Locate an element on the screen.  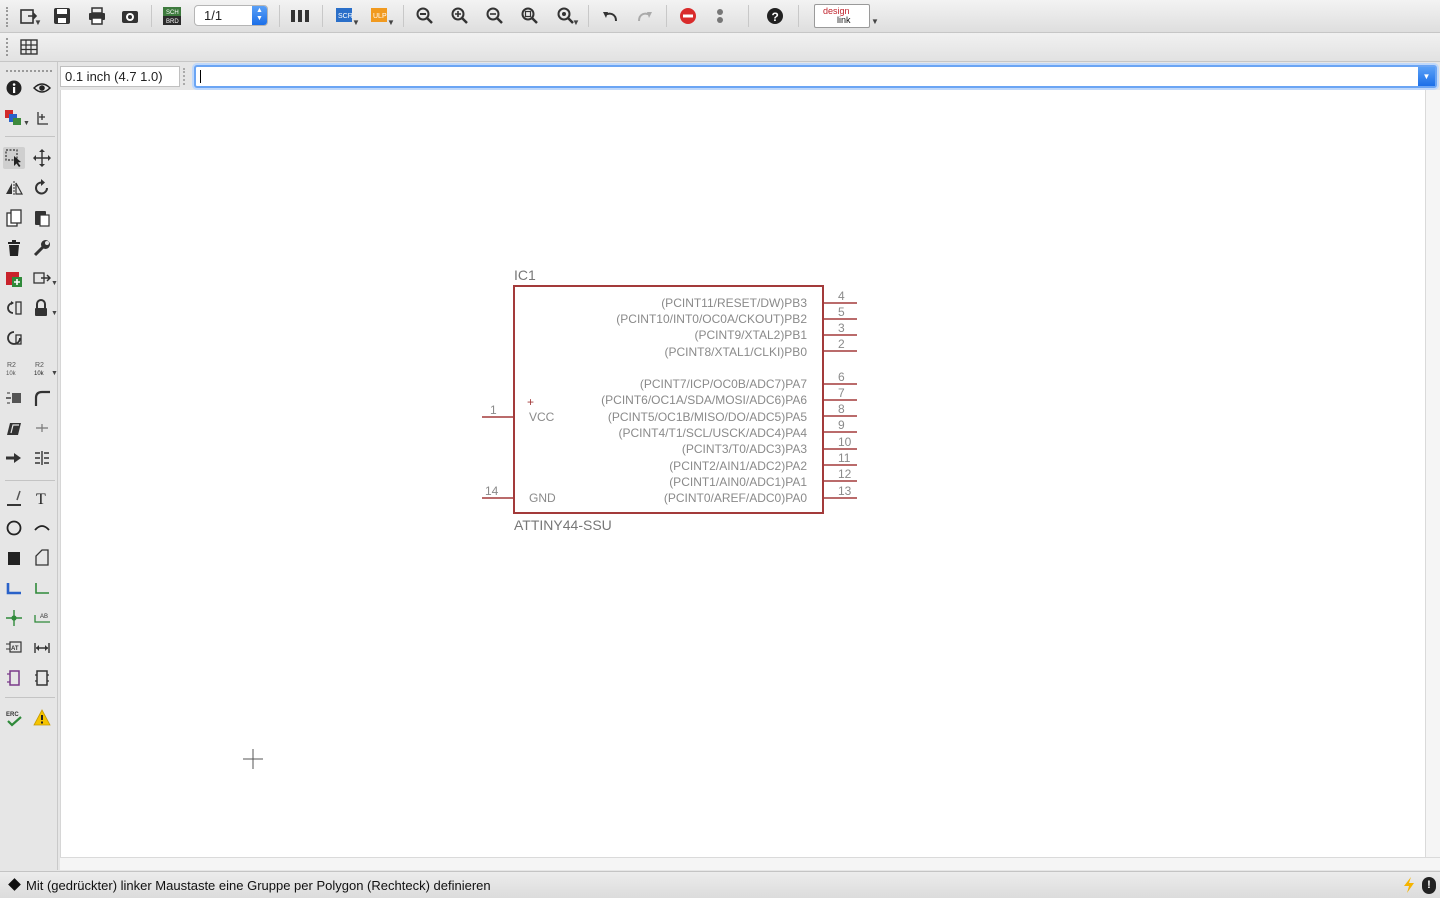
invoke-icon is located at coordinates (14, 338).